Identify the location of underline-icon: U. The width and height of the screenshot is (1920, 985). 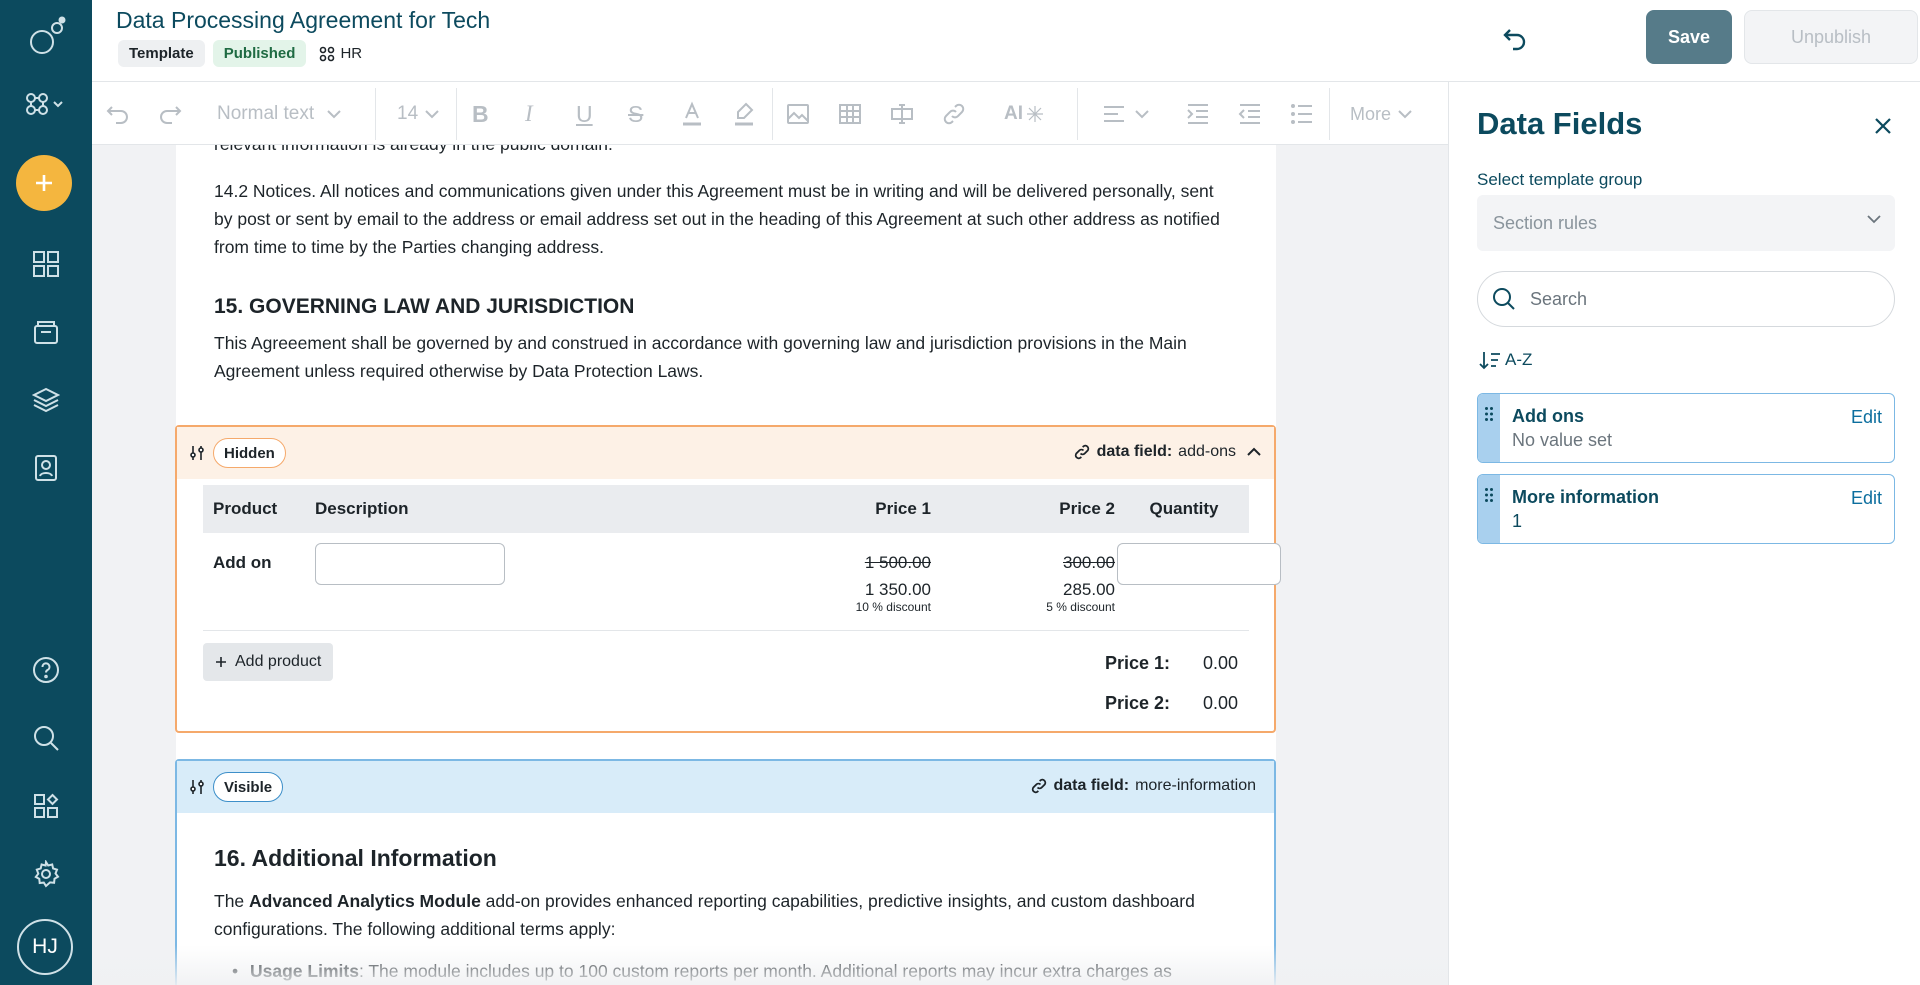
(584, 114).